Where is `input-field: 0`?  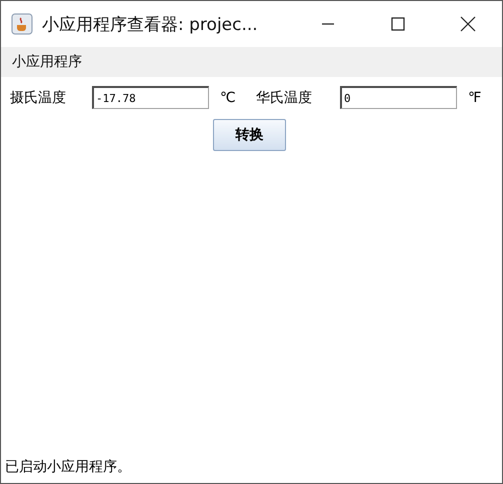 input-field: 0 is located at coordinates (398, 97).